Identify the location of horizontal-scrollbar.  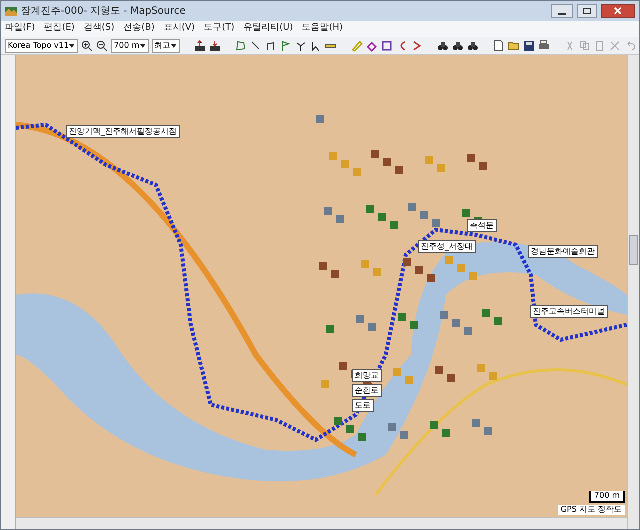
(321, 523).